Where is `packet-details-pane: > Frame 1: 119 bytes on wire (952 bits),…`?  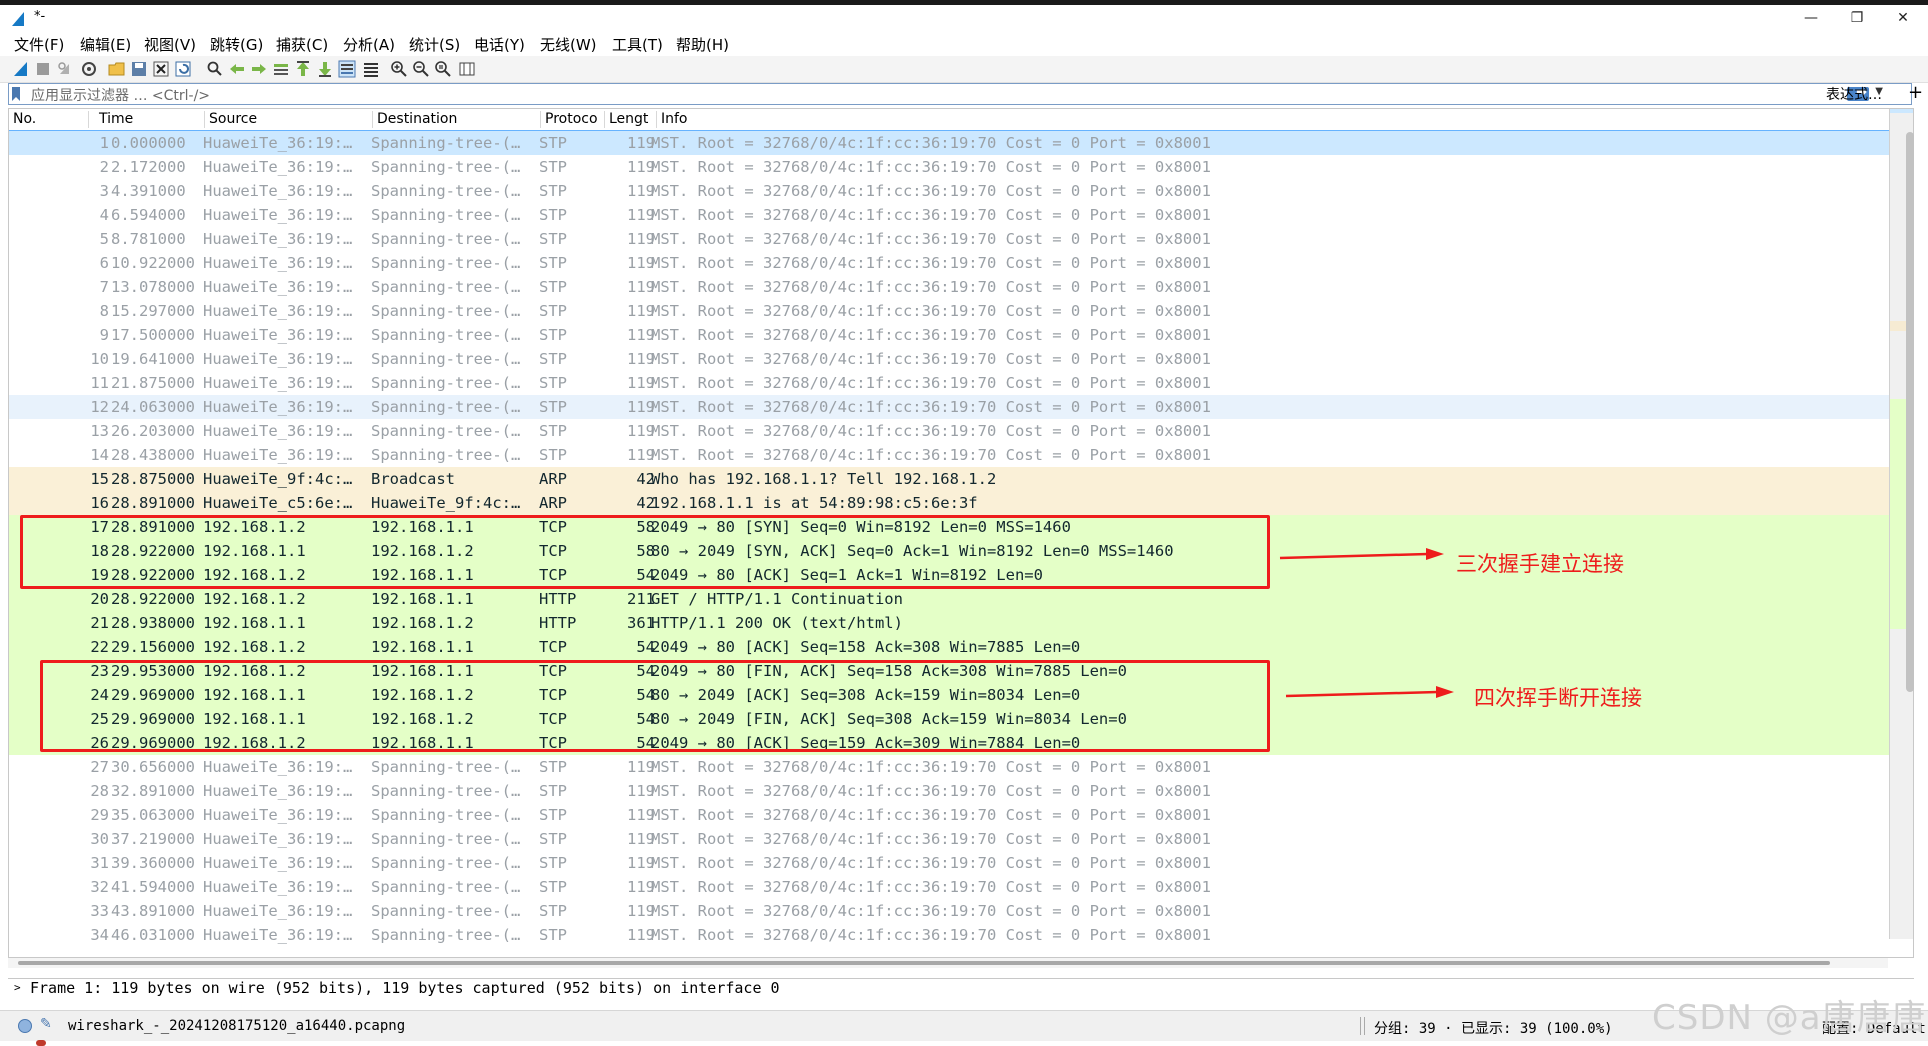
packet-details-pane: > Frame 1: 119 bytes on wire (952 bits),… is located at coordinates (961, 987).